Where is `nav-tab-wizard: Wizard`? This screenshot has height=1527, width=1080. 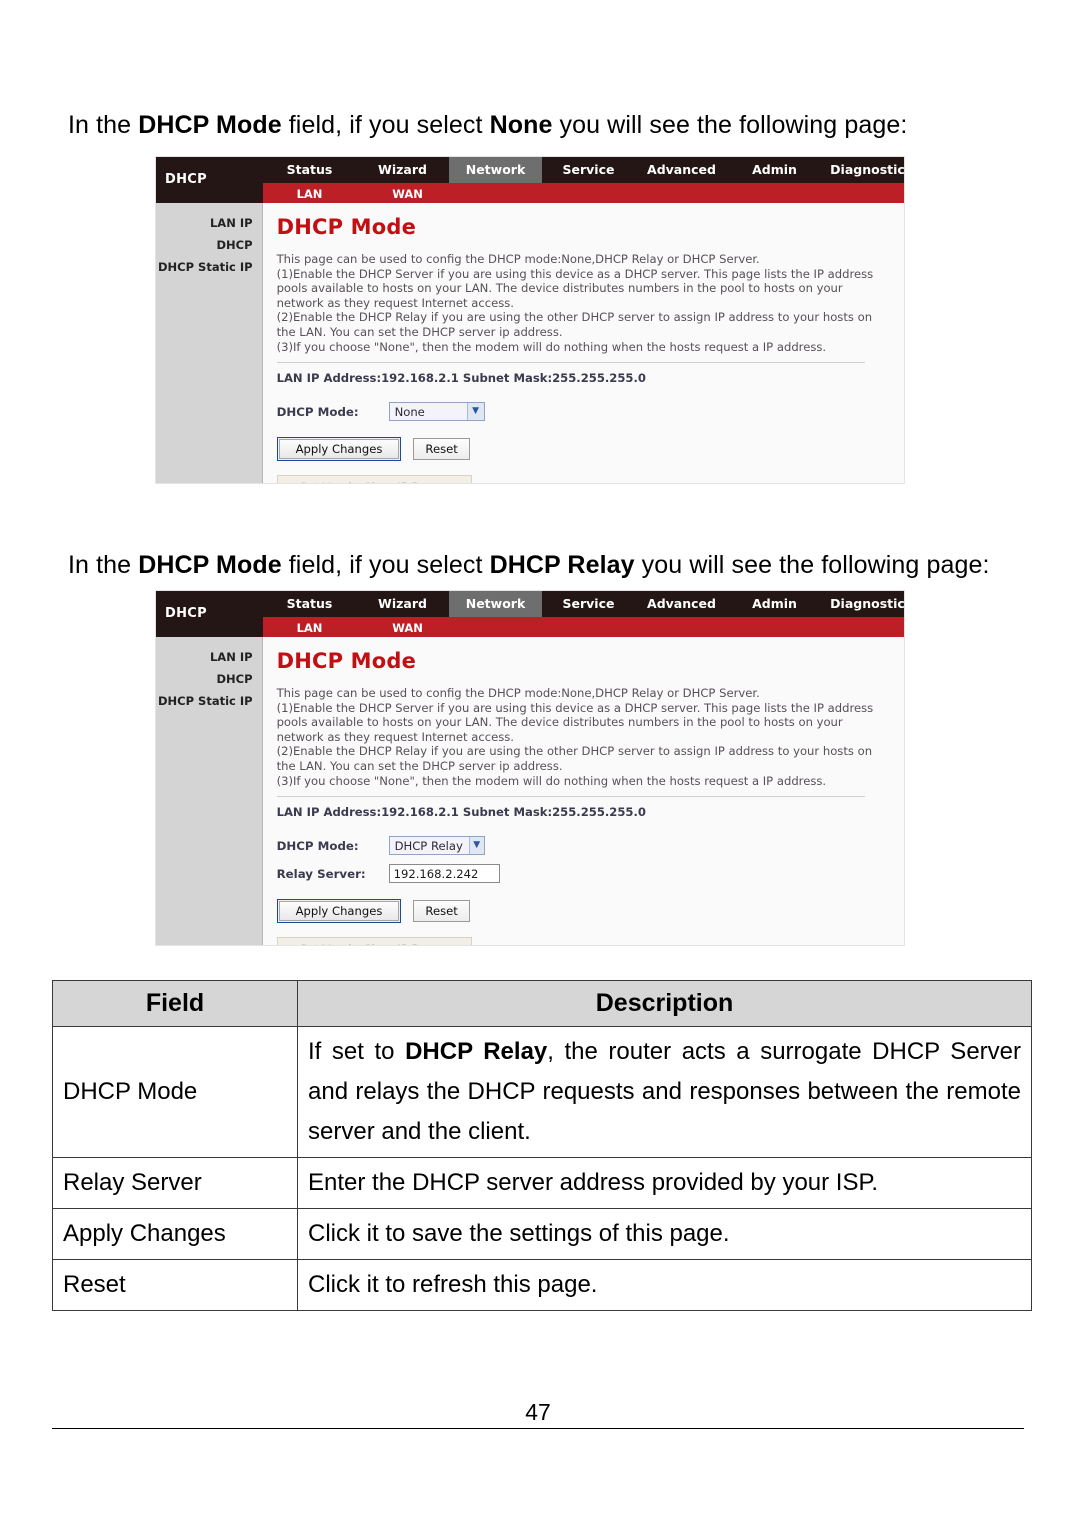
nav-tab-wizard: Wizard is located at coordinates (402, 170).